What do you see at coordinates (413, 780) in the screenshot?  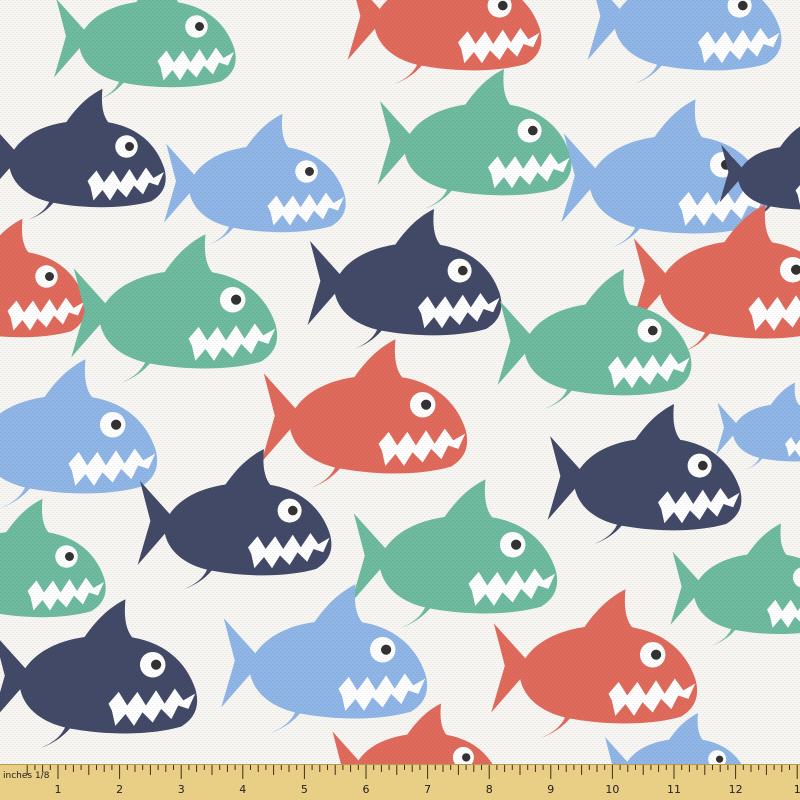 I see `ruler-ticks: 1234567891011121` at bounding box center [413, 780].